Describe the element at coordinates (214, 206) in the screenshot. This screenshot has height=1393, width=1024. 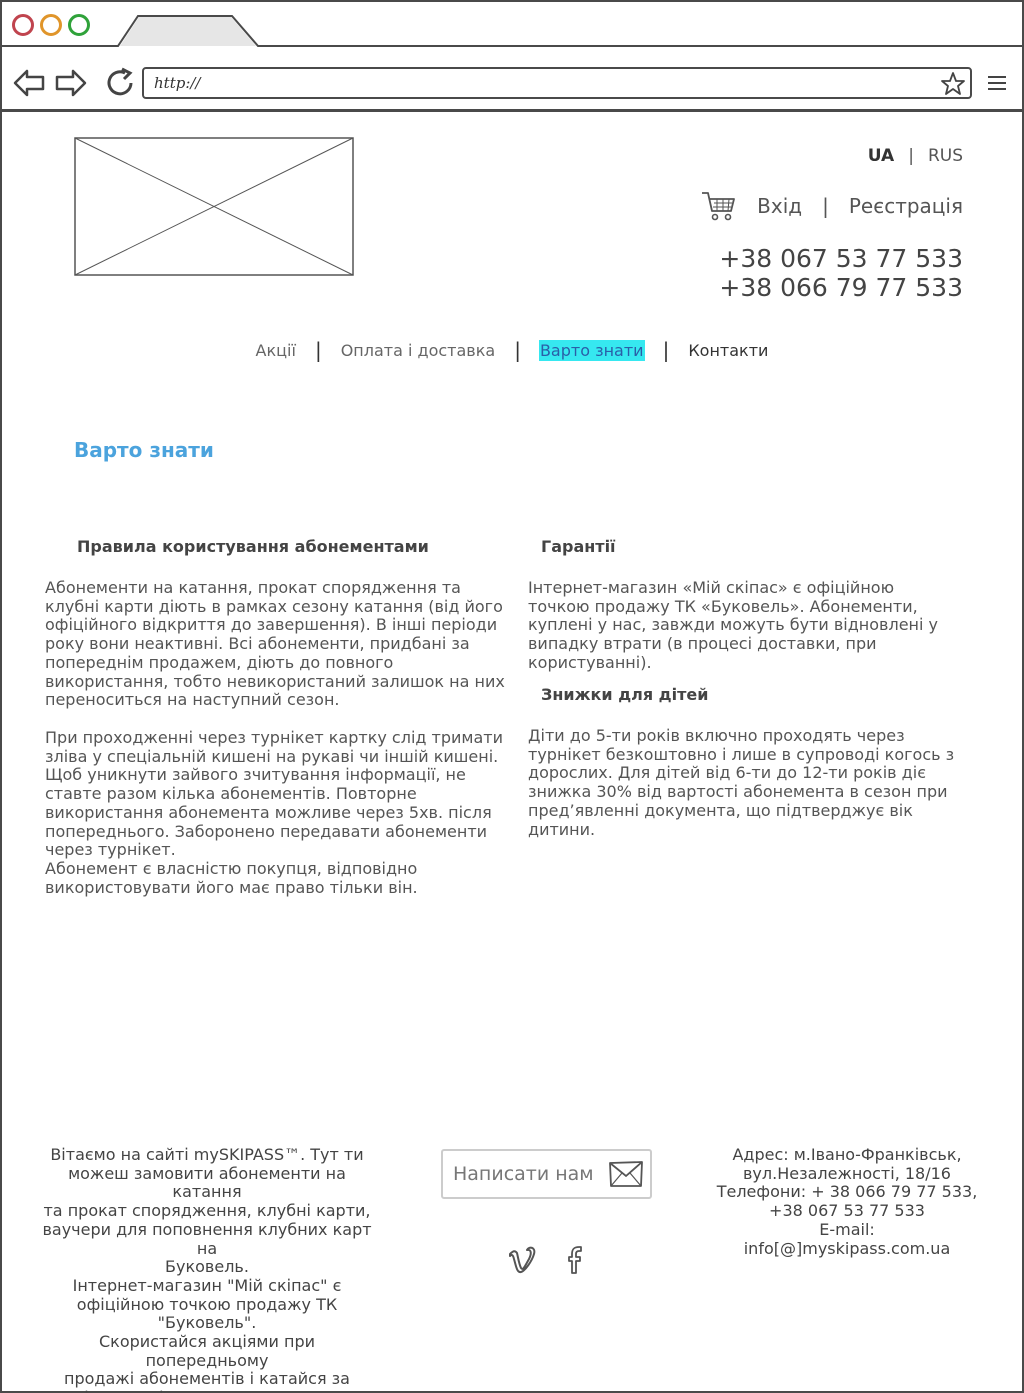
I see `logo-placeholder` at that location.